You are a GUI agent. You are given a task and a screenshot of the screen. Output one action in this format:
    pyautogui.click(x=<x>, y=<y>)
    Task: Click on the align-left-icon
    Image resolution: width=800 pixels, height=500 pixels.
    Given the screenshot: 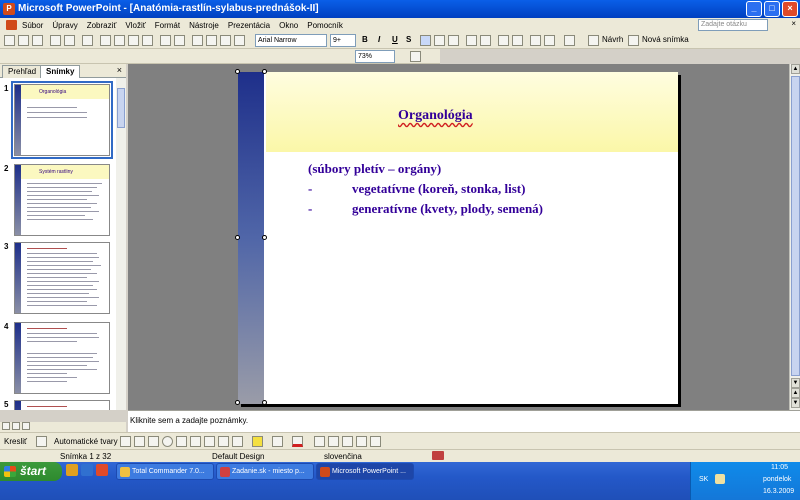 What is the action you would take?
    pyautogui.click(x=425, y=40)
    